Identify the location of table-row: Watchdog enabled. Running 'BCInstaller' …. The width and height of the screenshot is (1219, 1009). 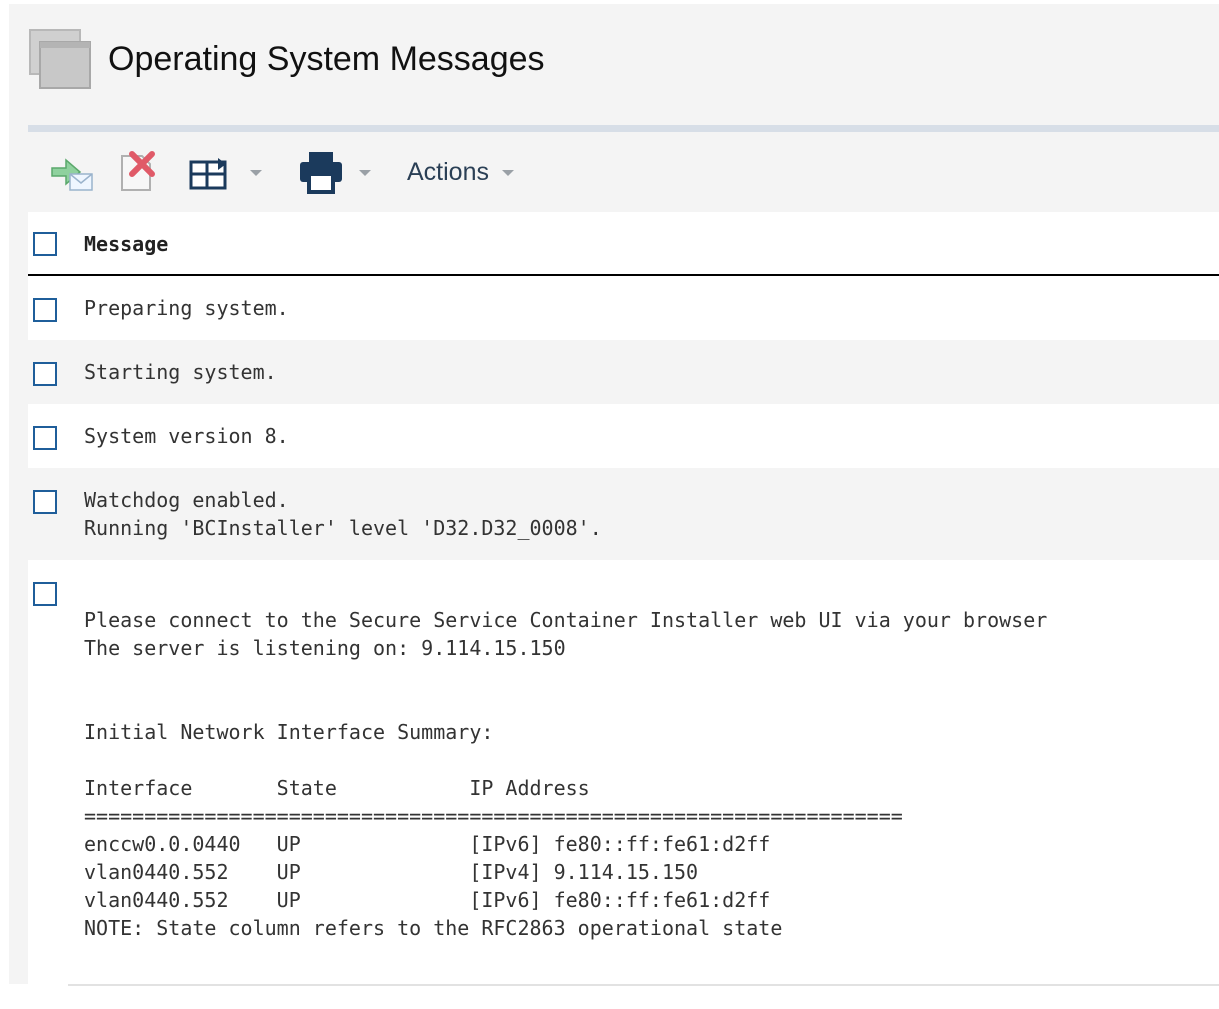
(623, 514).